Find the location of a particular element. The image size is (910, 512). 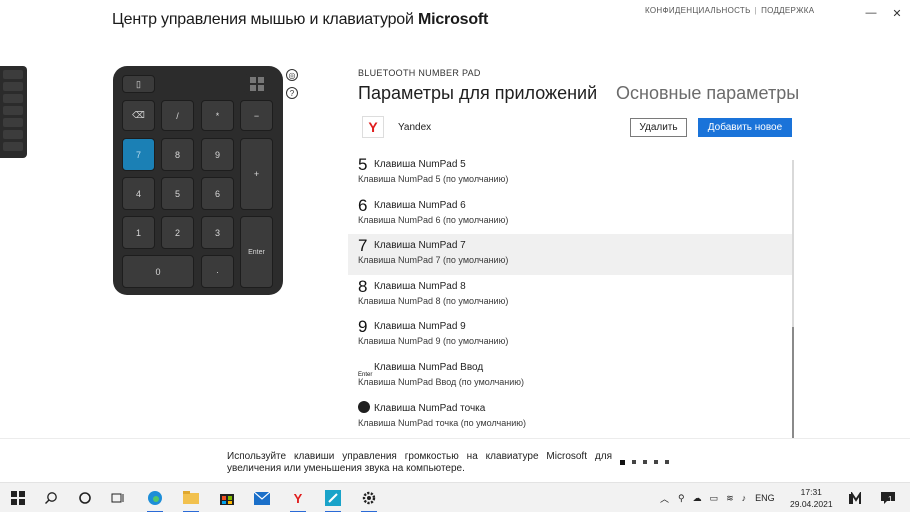

key-title: Клавиша NumPad Ввод is located at coordinates (429, 367).